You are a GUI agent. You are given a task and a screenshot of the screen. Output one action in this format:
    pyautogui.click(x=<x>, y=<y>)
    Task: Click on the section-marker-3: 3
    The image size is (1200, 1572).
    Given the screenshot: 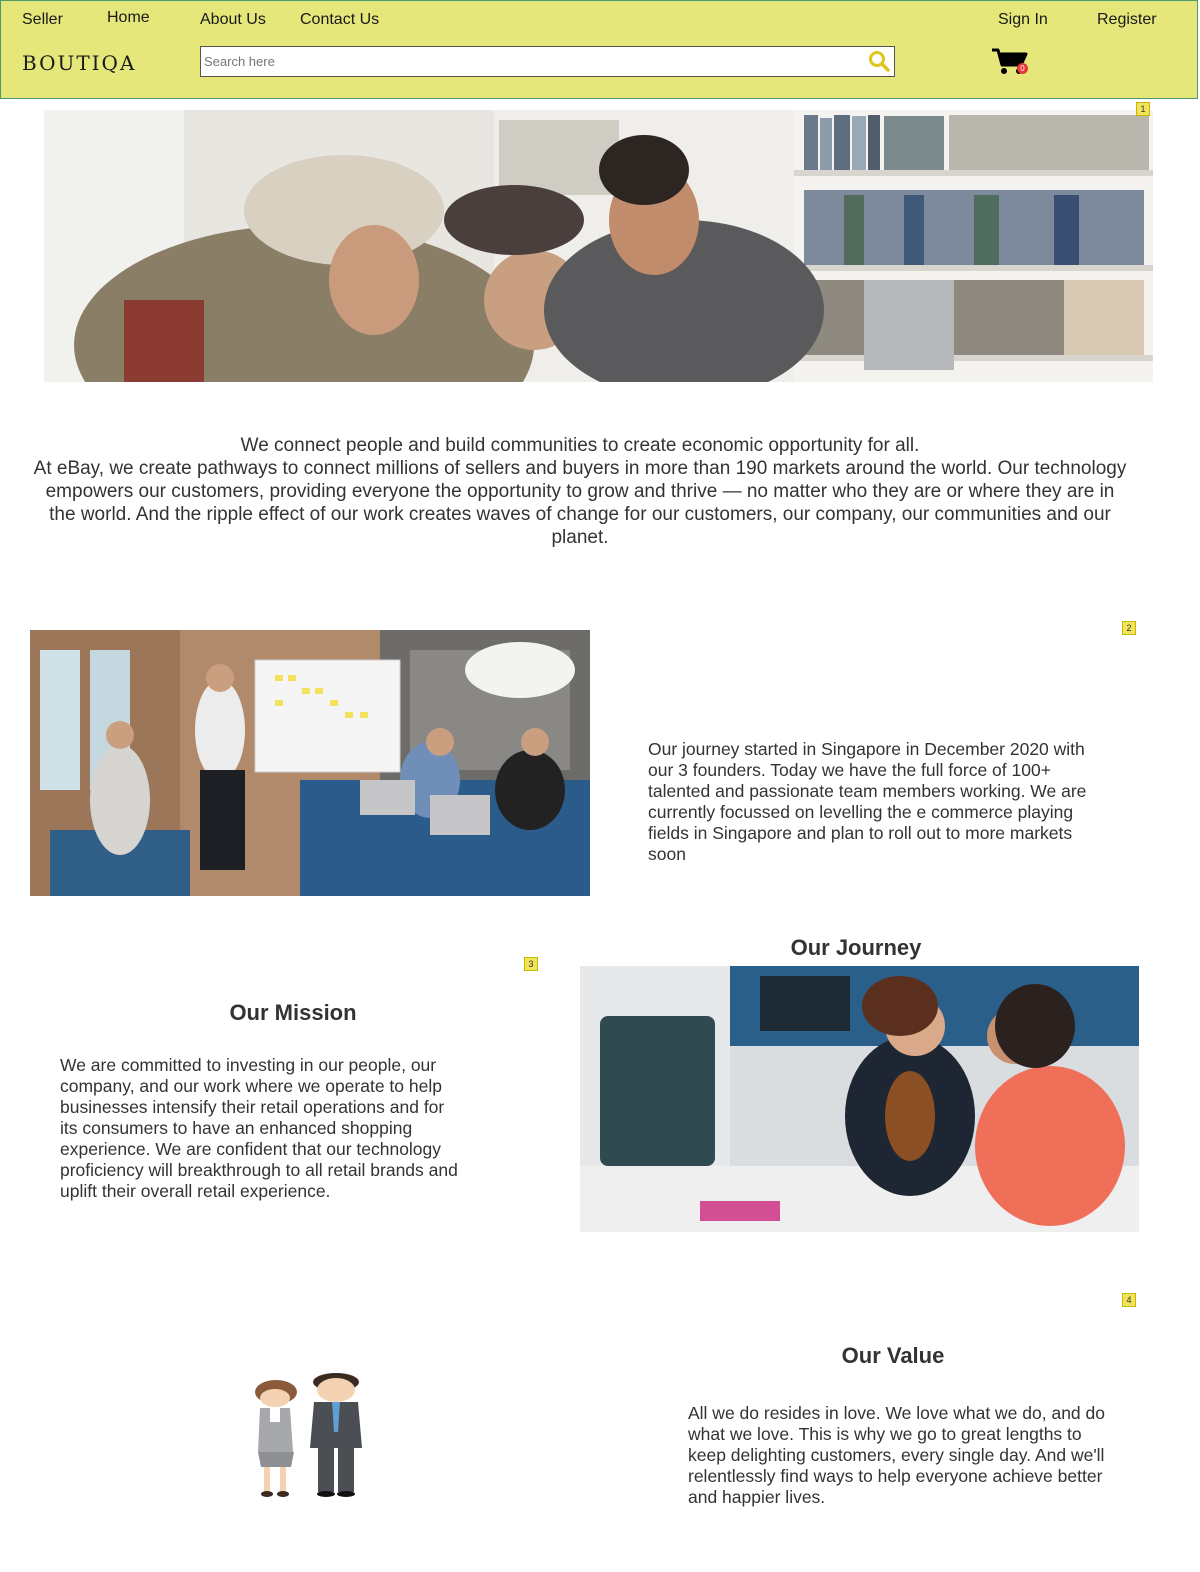 What is the action you would take?
    pyautogui.click(x=531, y=964)
    